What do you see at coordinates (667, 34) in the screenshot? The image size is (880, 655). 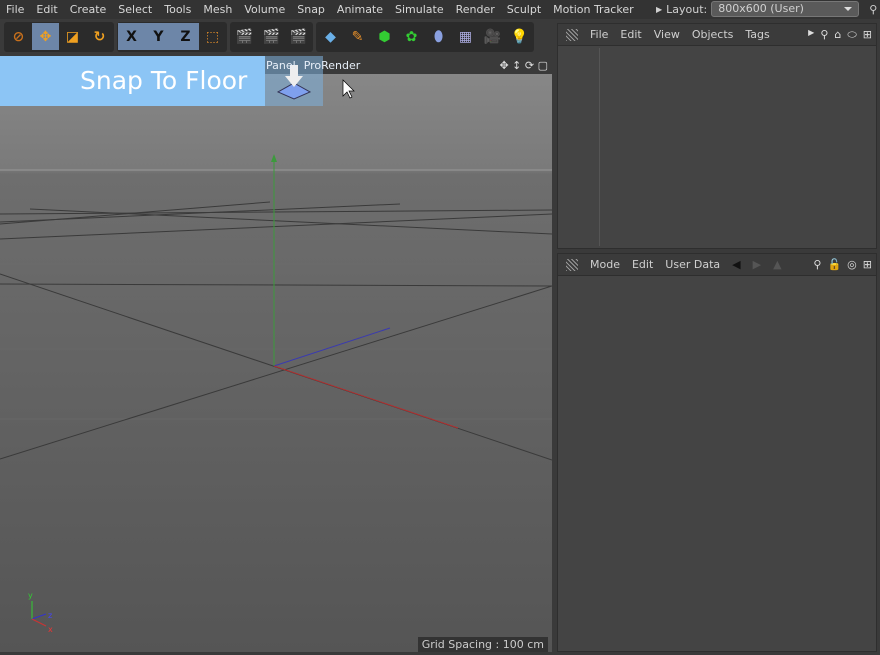 I see `om-menu-view: View` at bounding box center [667, 34].